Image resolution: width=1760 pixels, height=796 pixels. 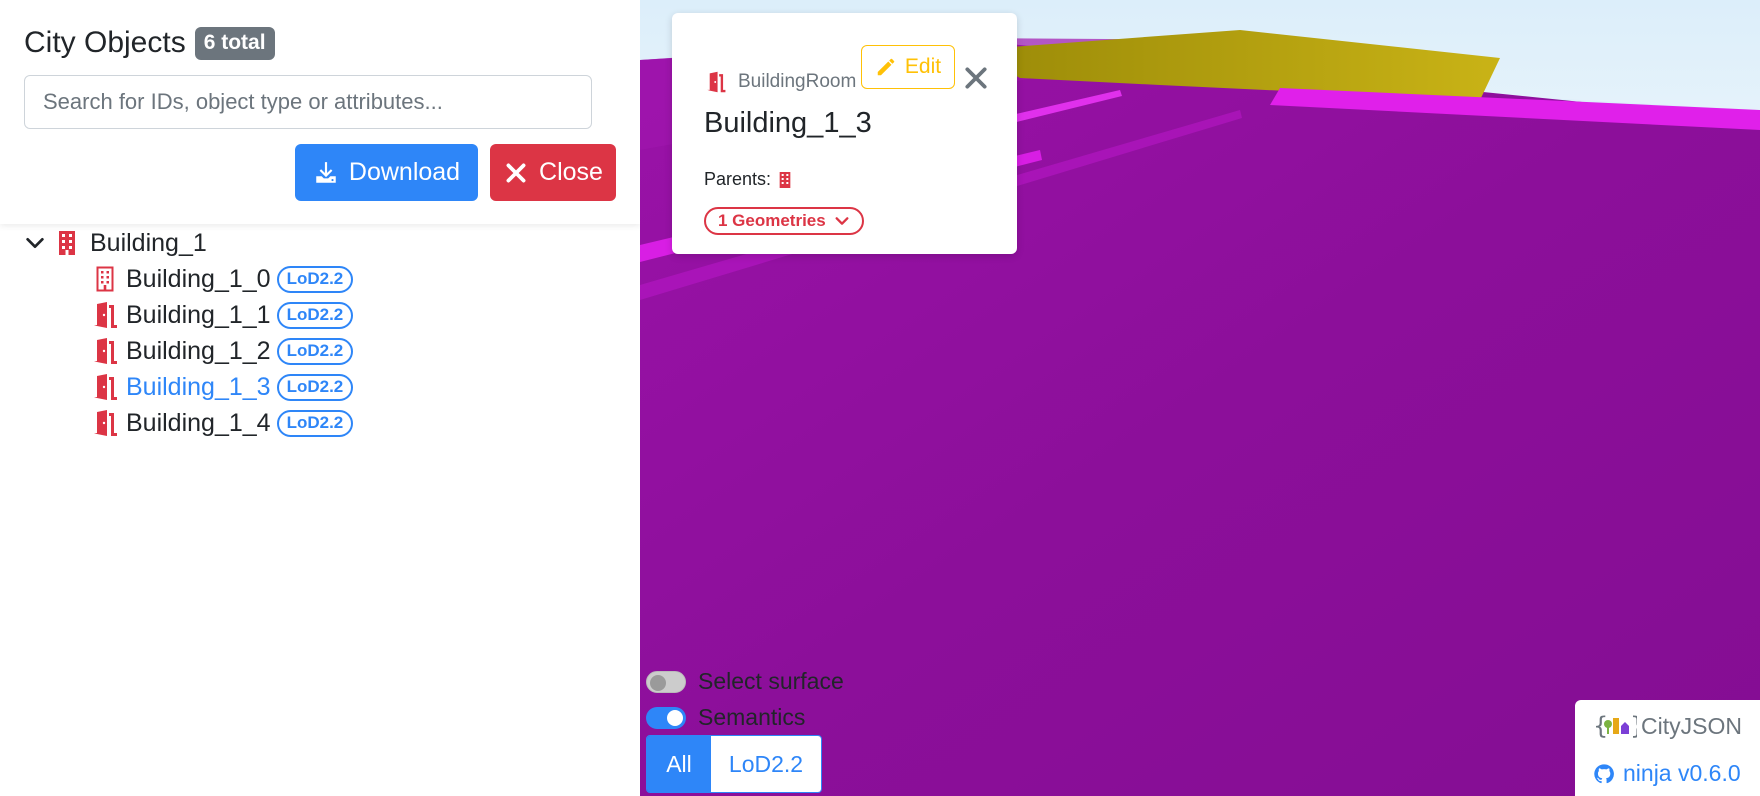 I want to click on tree-row-label: Building_1_2, so click(x=198, y=350).